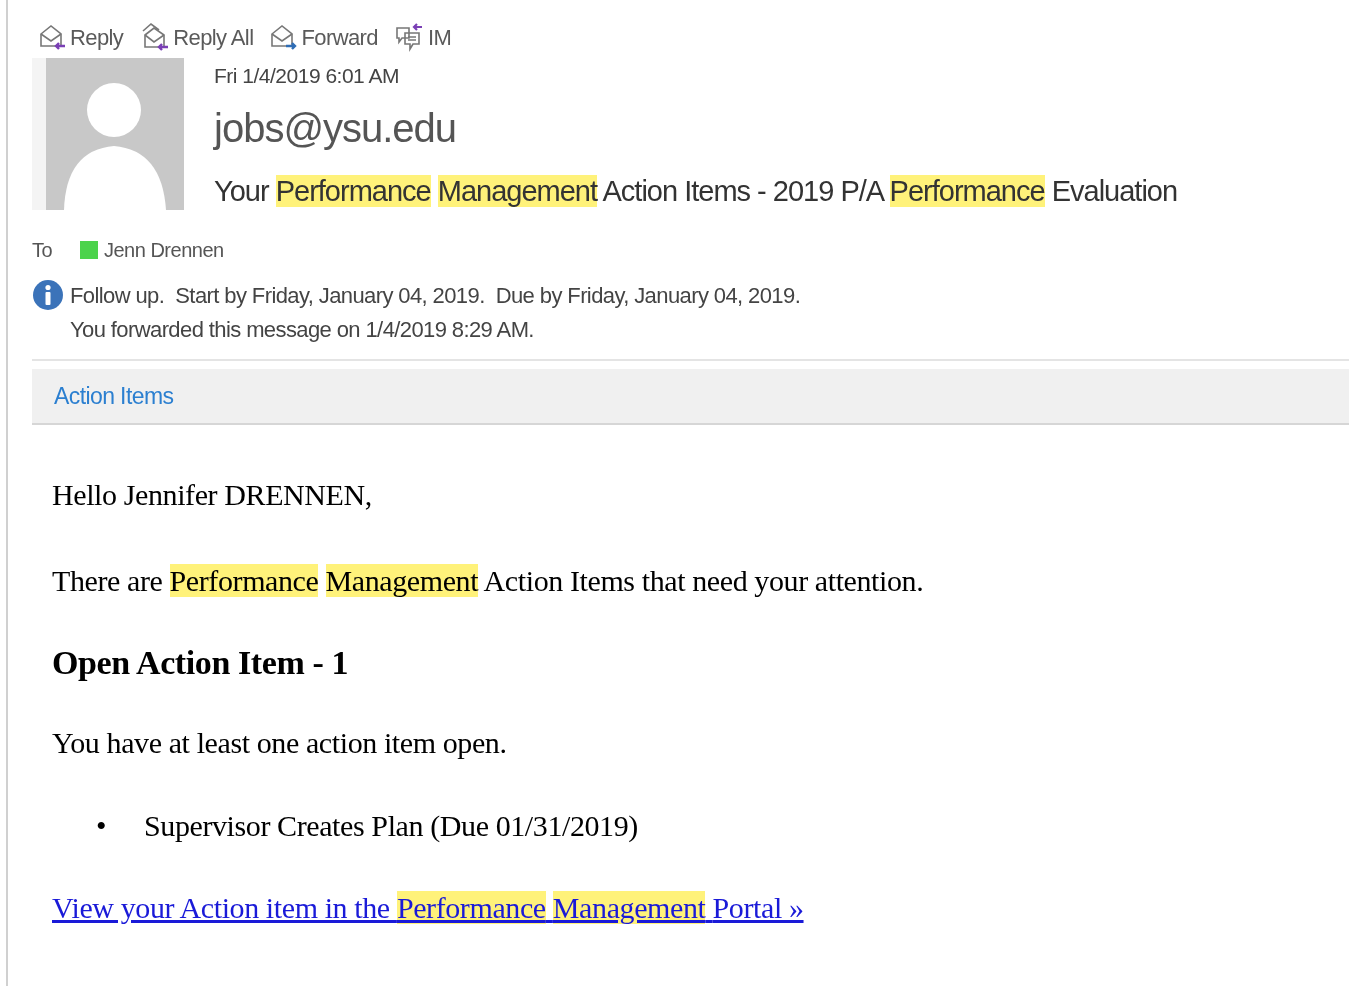 The height and width of the screenshot is (986, 1349). I want to click on note-text: You have at least one action item open., so click(280, 743).